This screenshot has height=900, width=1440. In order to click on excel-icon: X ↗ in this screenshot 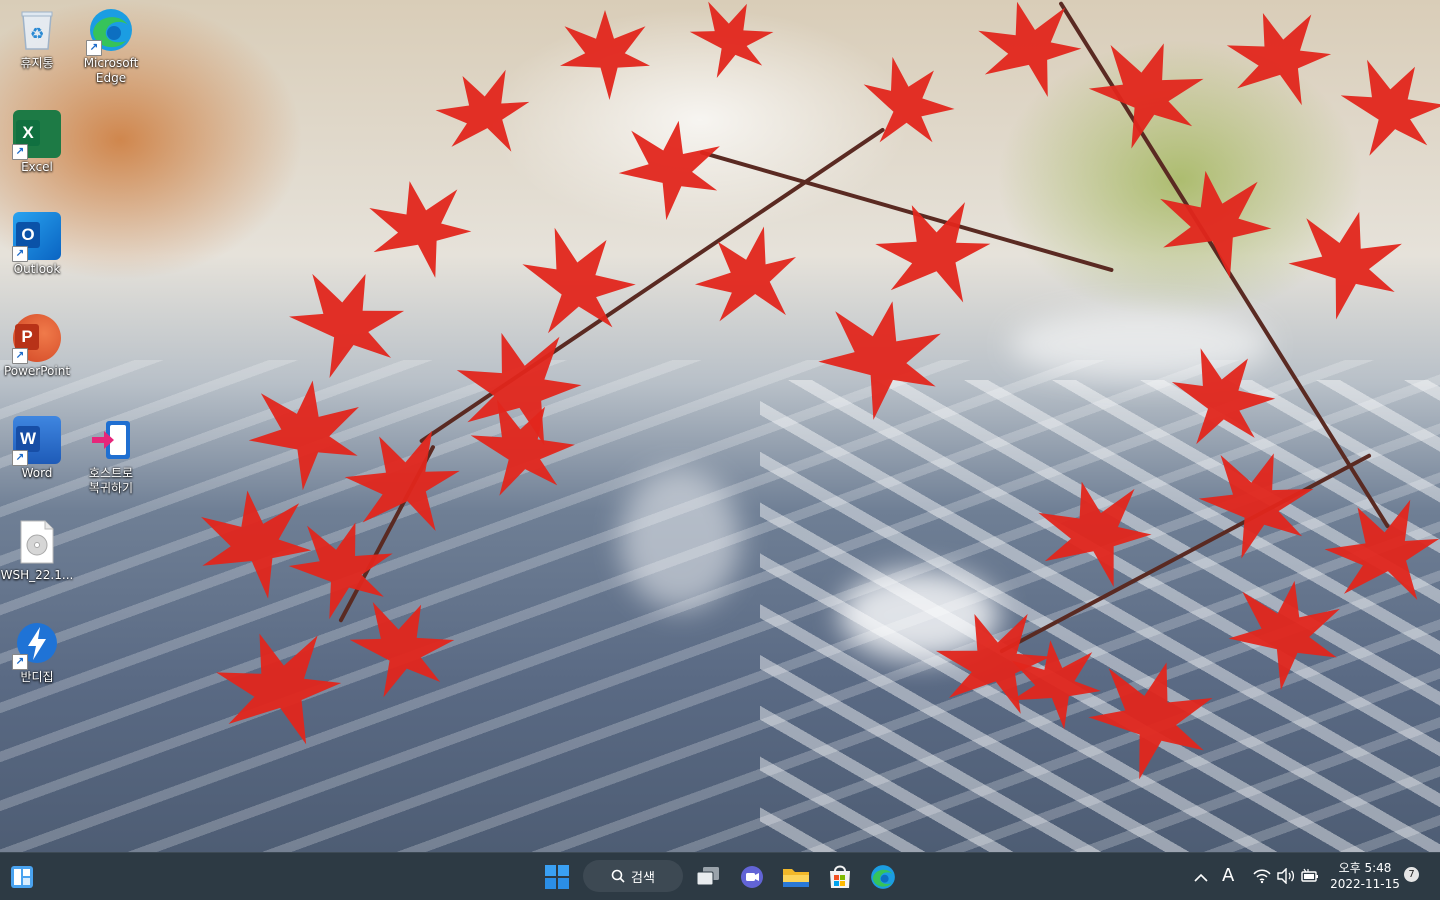, I will do `click(36, 135)`.